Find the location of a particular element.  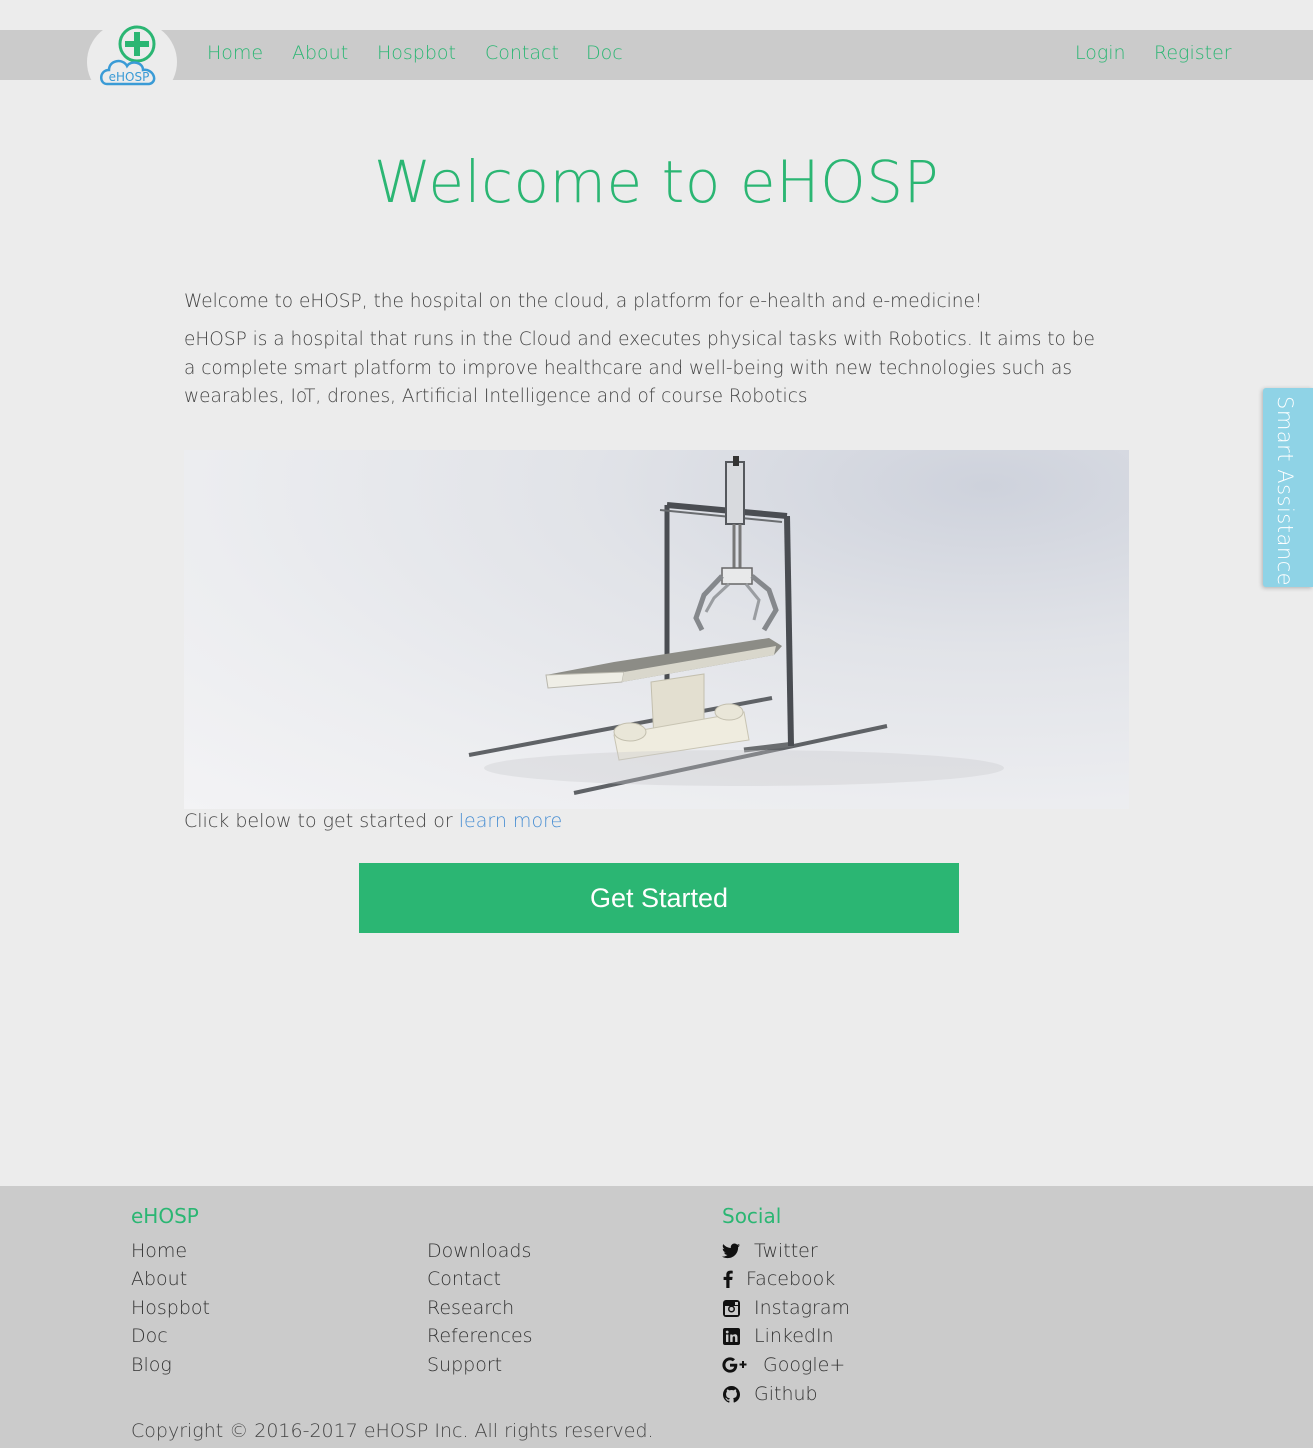

page-title: Welcome to eHOSP is located at coordinates (656, 182).